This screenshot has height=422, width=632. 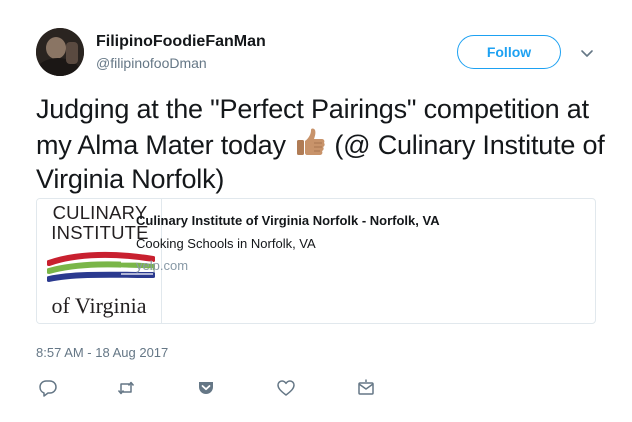 What do you see at coordinates (151, 63) in the screenshot?
I see `author-username: @filipinofooDman` at bounding box center [151, 63].